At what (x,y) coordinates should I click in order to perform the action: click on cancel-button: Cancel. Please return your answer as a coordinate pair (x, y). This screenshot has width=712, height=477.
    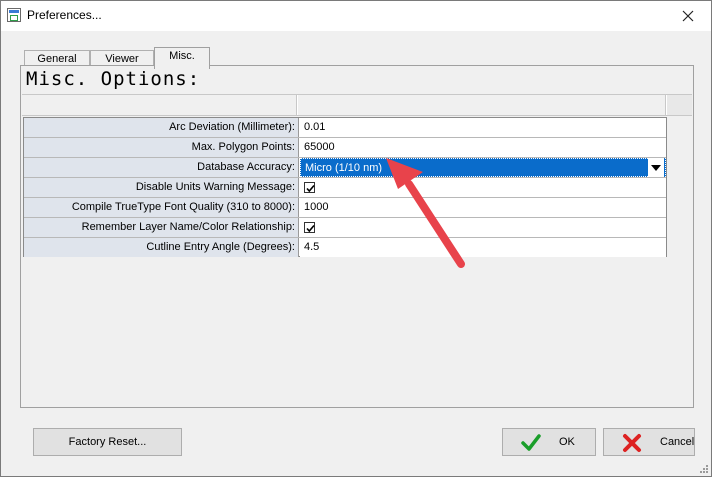
    Looking at the image, I should click on (649, 442).